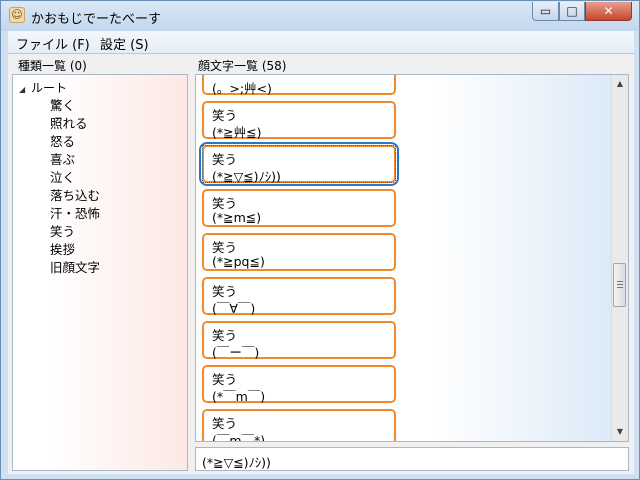  I want to click on face-card-emoticon: (*≧▽≦)ﾉｼ)), so click(246, 176).